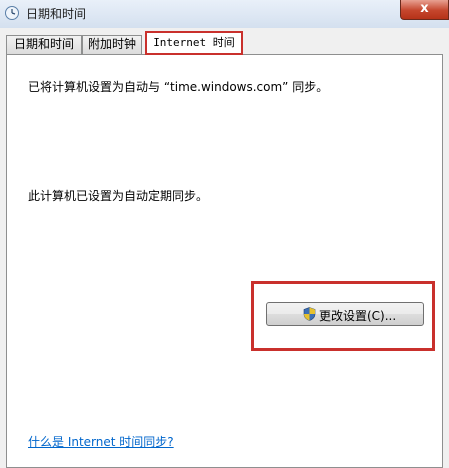 This screenshot has width=449, height=468. I want to click on tab-date-time: 日期和时间, so click(44, 44).